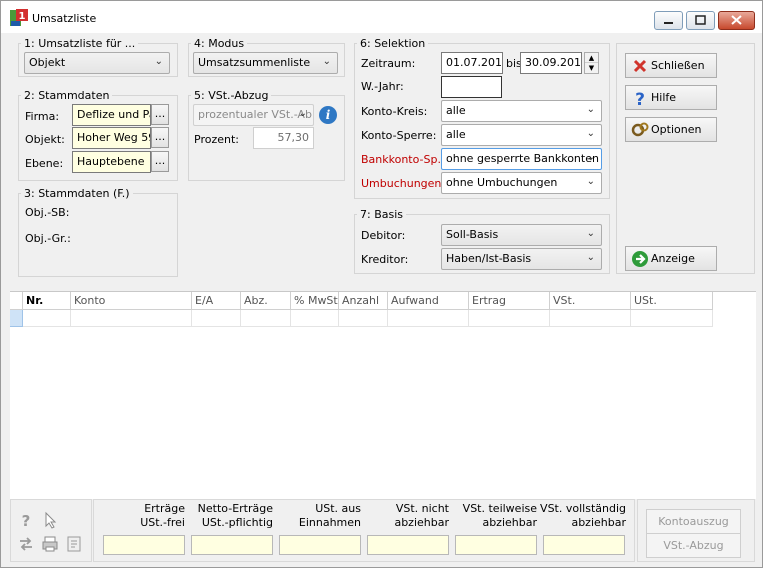 The image size is (763, 568). What do you see at coordinates (381, 17) in the screenshot?
I see `title-bar: 1 Umsatzliste` at bounding box center [381, 17].